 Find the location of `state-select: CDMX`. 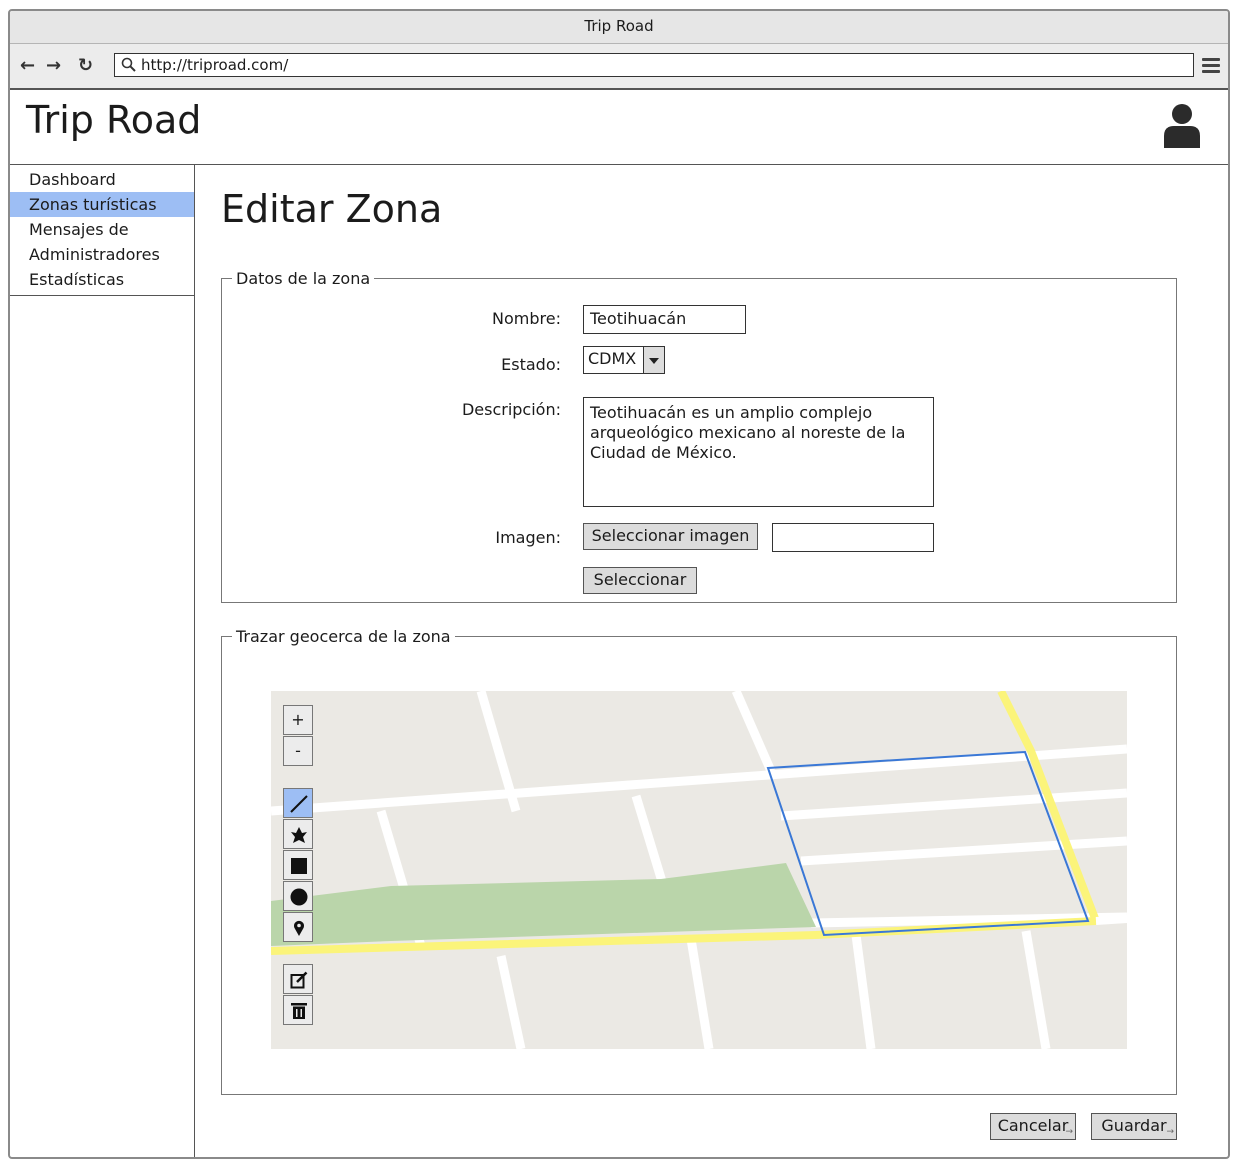

state-select: CDMX is located at coordinates (624, 360).